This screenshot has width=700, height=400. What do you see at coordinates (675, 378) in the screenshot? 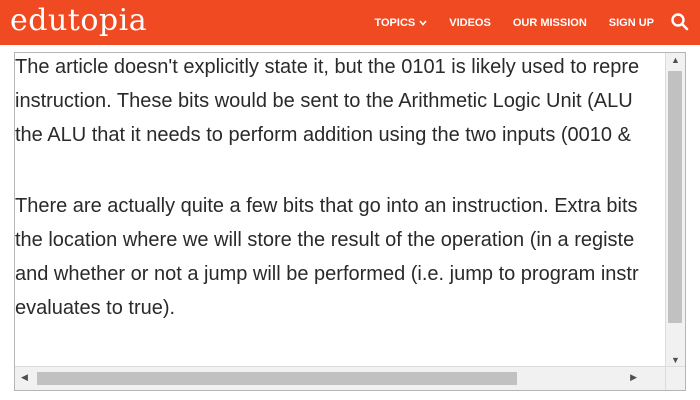
I see `scrollbar-corner` at bounding box center [675, 378].